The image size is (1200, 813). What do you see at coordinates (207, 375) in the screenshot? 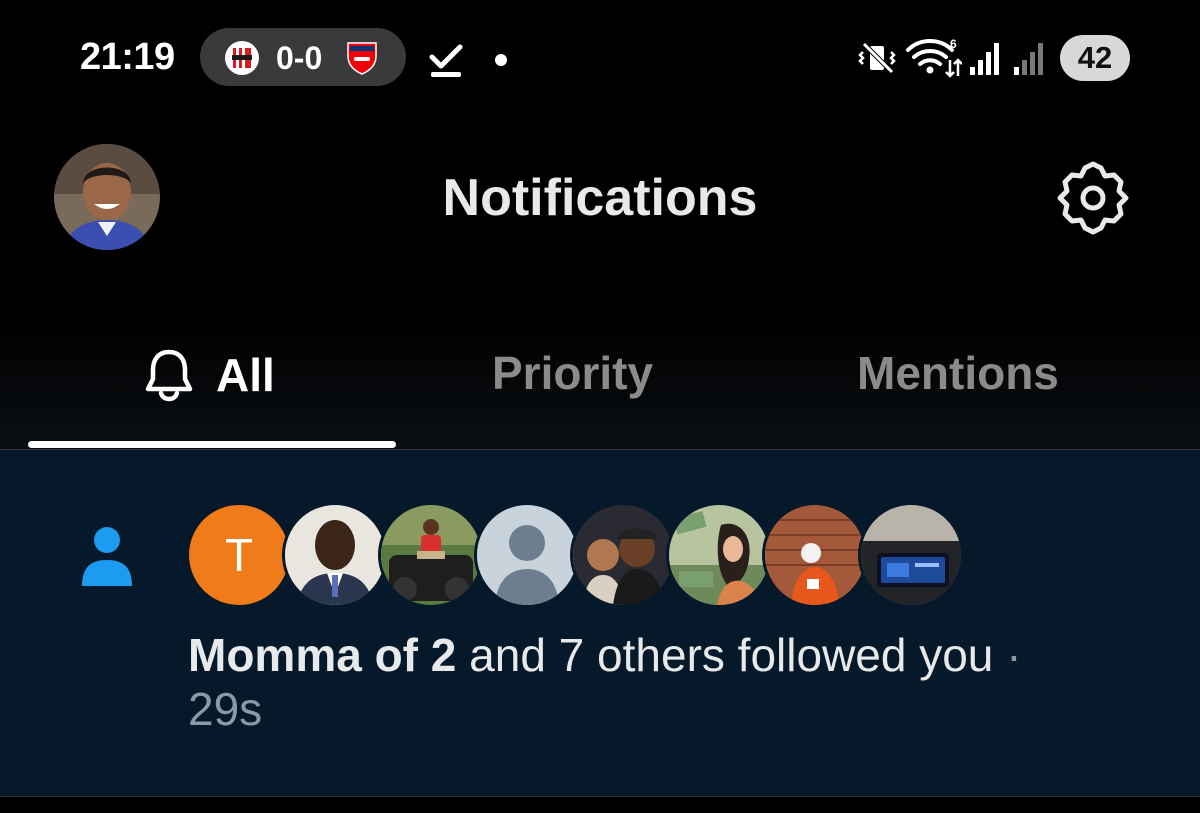
I see `tab-all: All` at bounding box center [207, 375].